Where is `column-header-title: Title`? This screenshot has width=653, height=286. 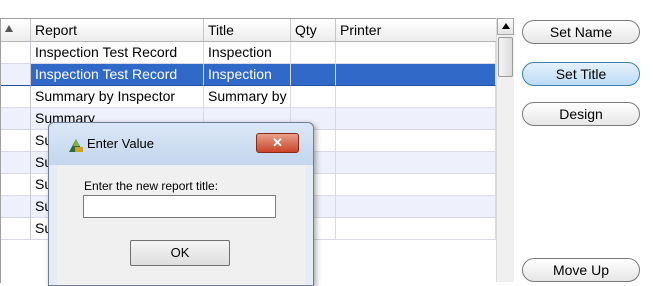 column-header-title: Title is located at coordinates (247, 30).